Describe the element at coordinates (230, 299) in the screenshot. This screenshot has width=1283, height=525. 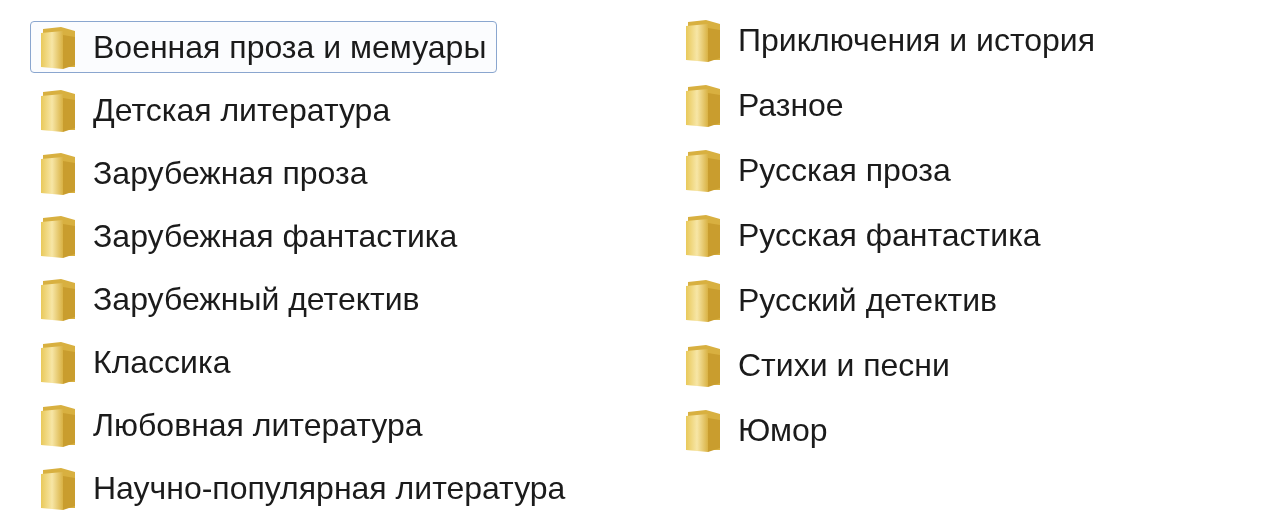
I see `folder-item: Зарубежный детектив` at that location.